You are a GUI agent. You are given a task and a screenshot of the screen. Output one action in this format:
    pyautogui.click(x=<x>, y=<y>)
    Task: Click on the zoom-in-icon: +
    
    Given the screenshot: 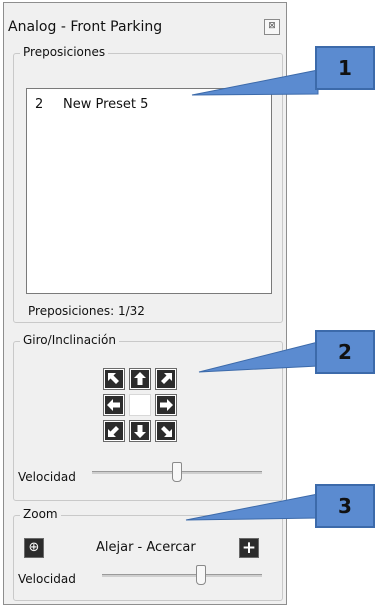 What is the action you would take?
    pyautogui.click(x=249, y=548)
    